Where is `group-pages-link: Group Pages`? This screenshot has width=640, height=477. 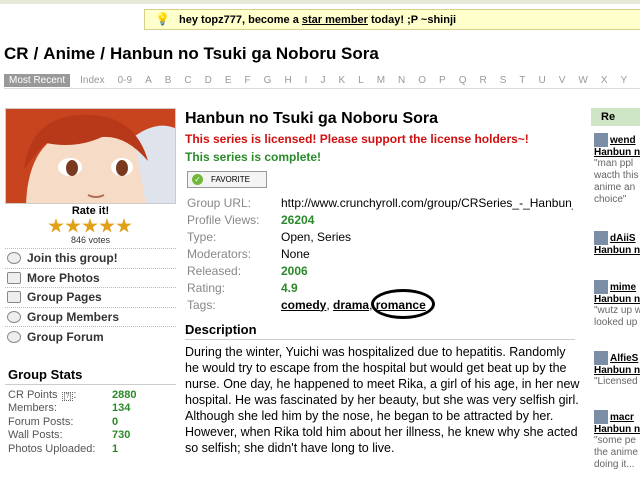 group-pages-link: Group Pages is located at coordinates (90, 297).